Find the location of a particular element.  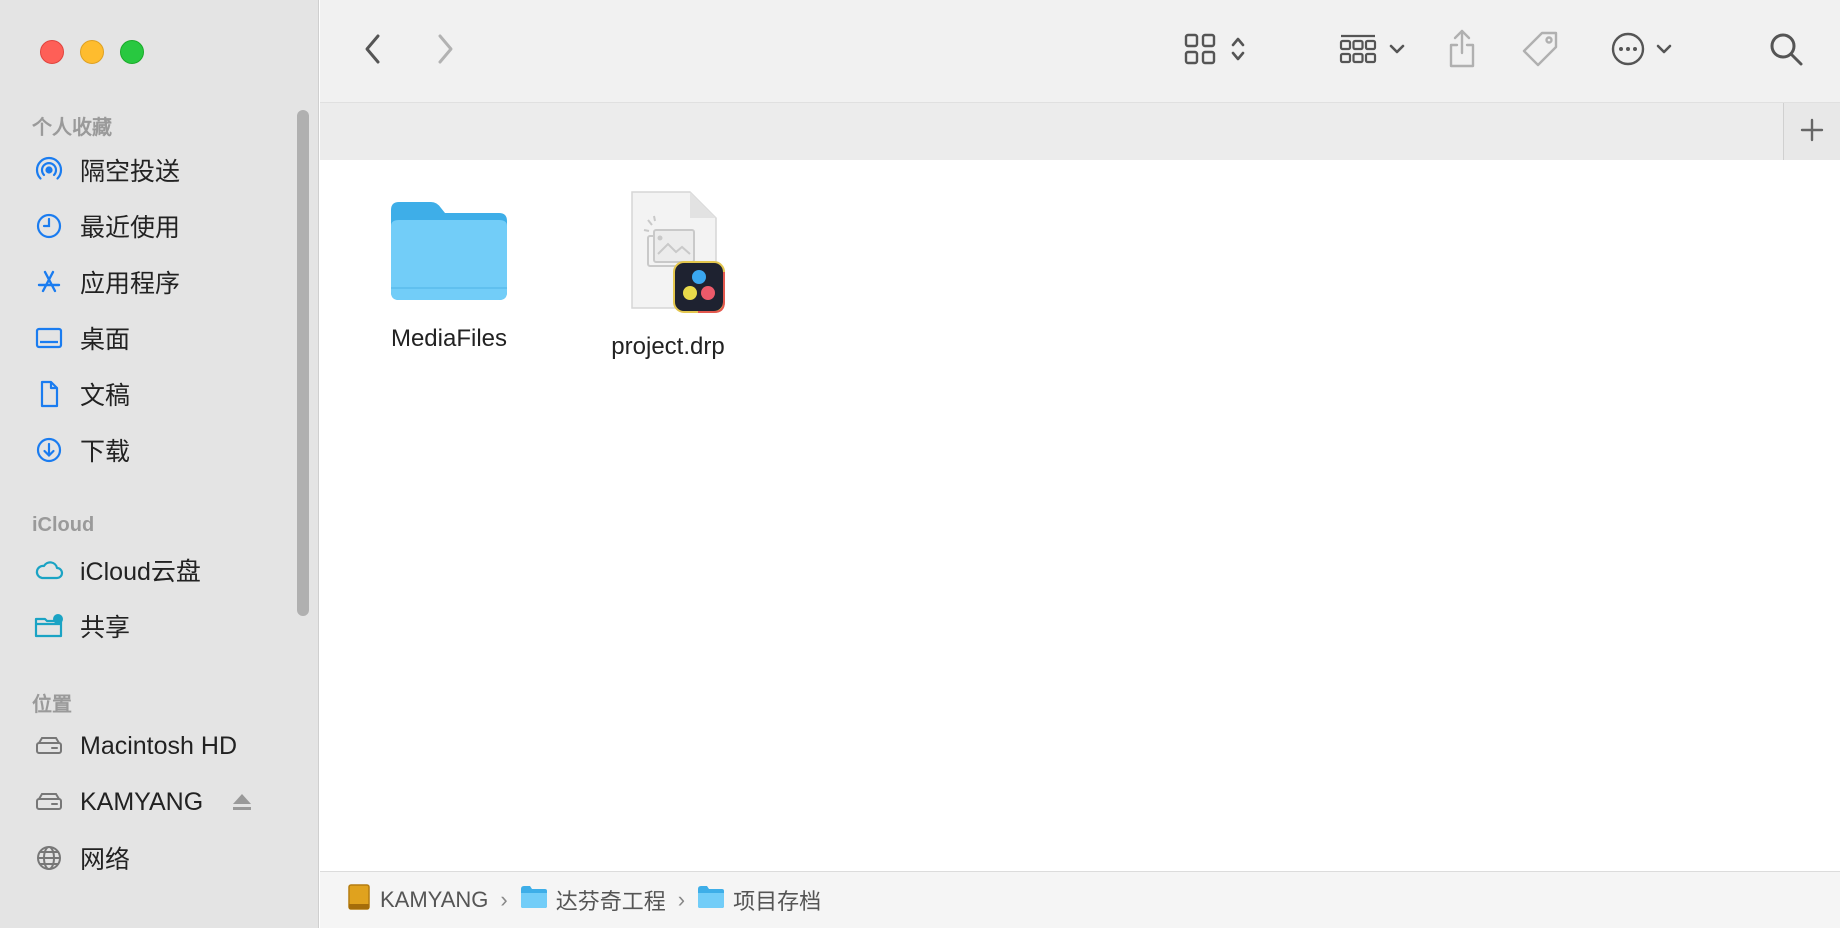

back-button is located at coordinates (373, 51).